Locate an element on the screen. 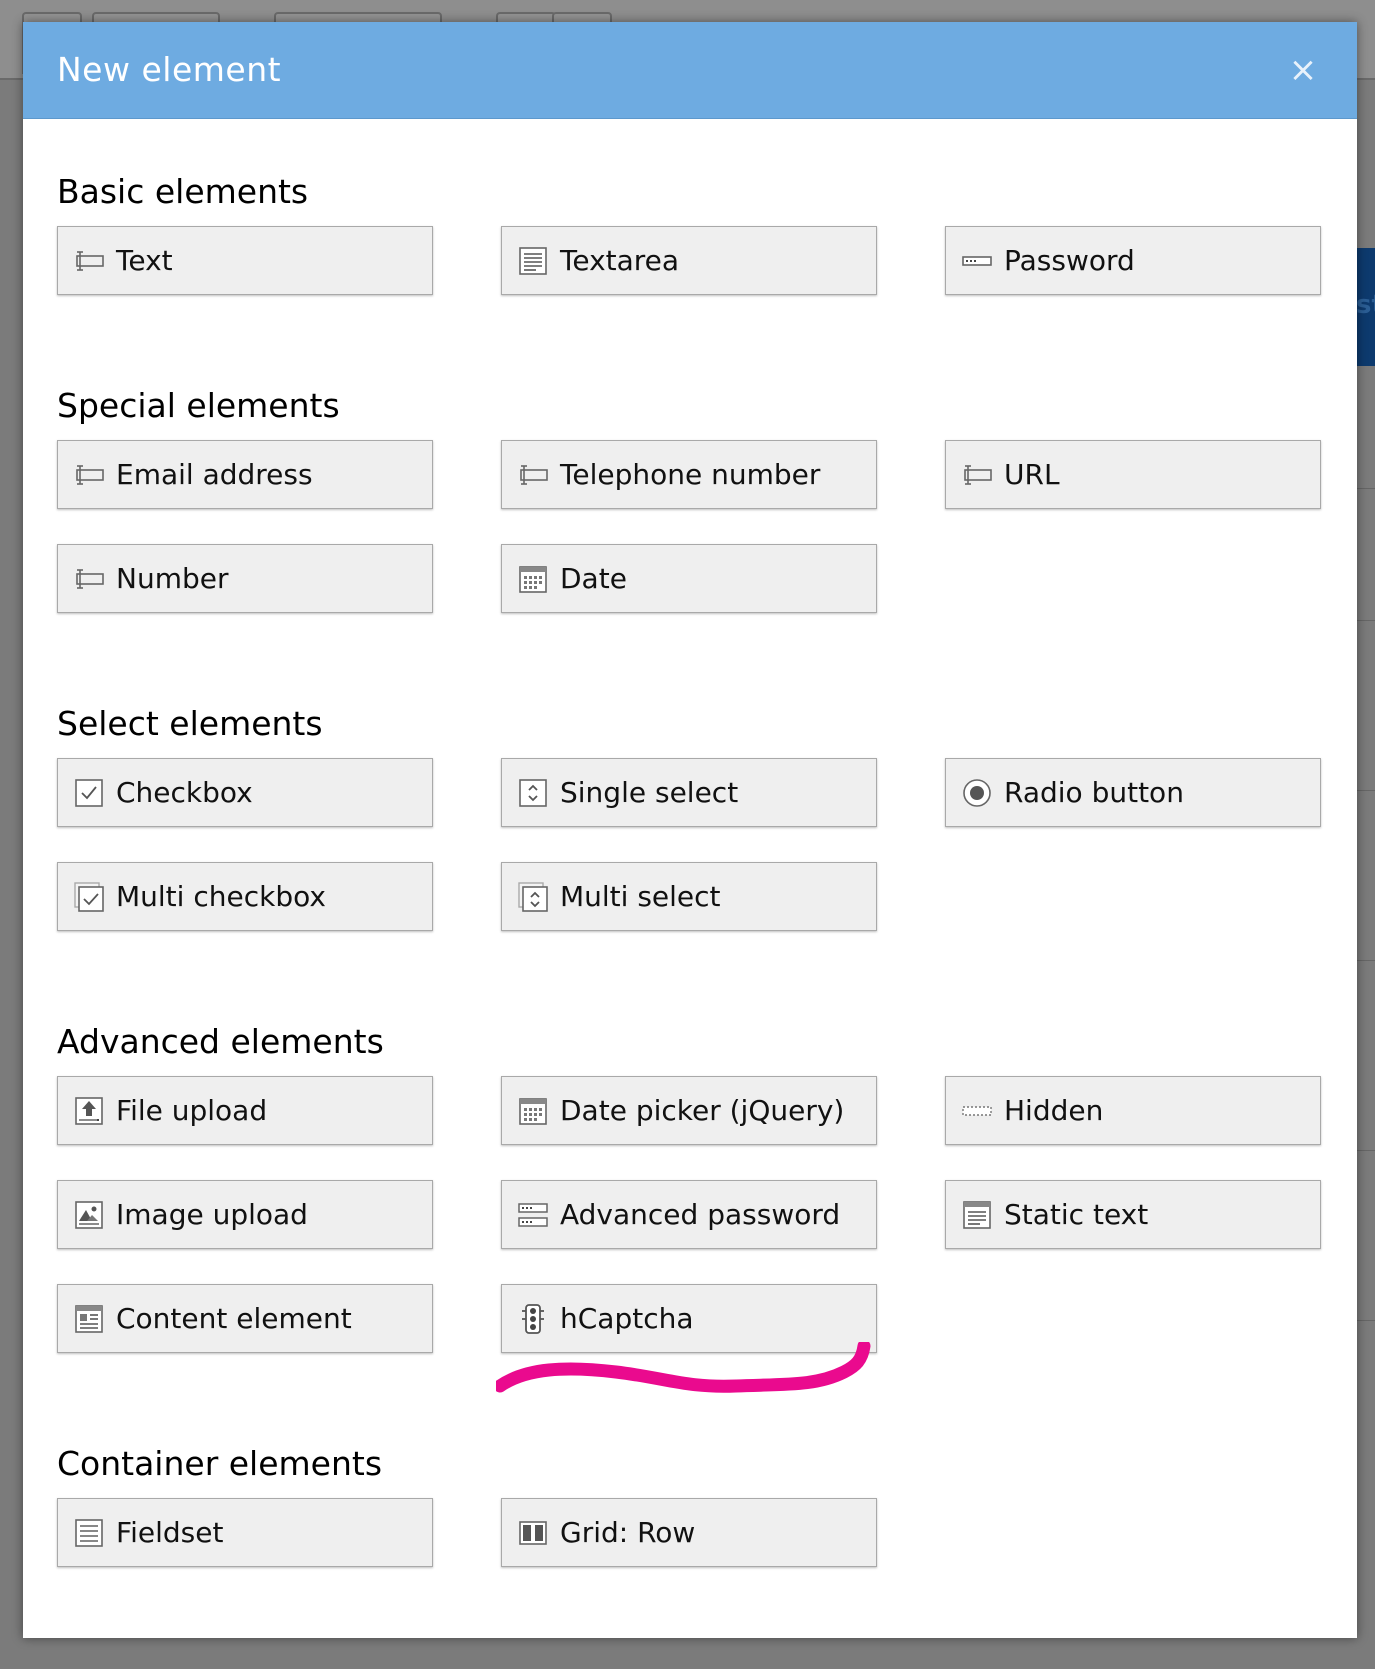  element-label: Number is located at coordinates (172, 578).